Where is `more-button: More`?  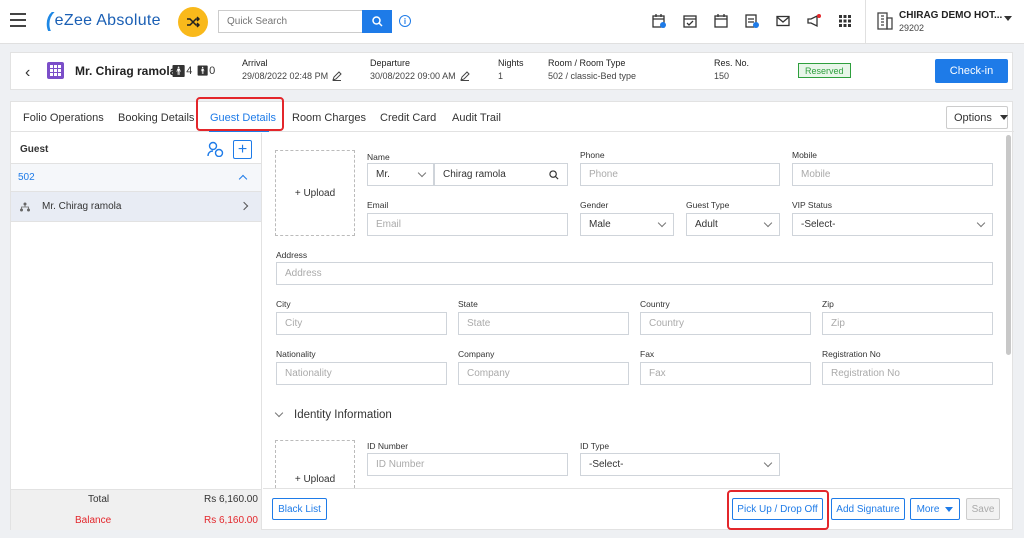 more-button: More is located at coordinates (935, 509).